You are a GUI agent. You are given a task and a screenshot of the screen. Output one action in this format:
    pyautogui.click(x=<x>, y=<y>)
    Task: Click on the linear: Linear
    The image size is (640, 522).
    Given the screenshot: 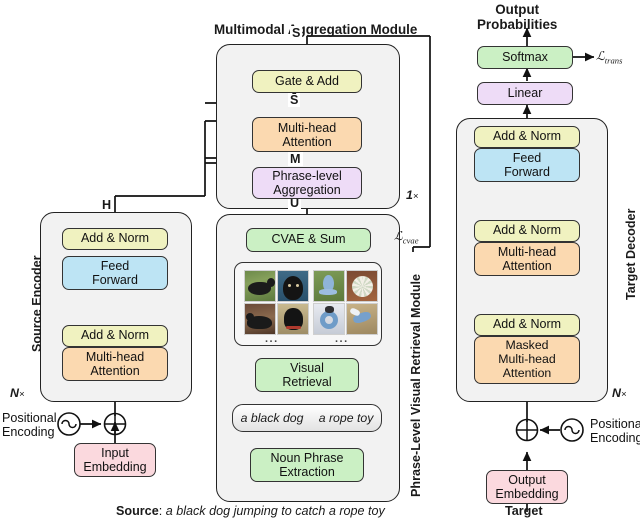 What is the action you would take?
    pyautogui.click(x=525, y=93)
    